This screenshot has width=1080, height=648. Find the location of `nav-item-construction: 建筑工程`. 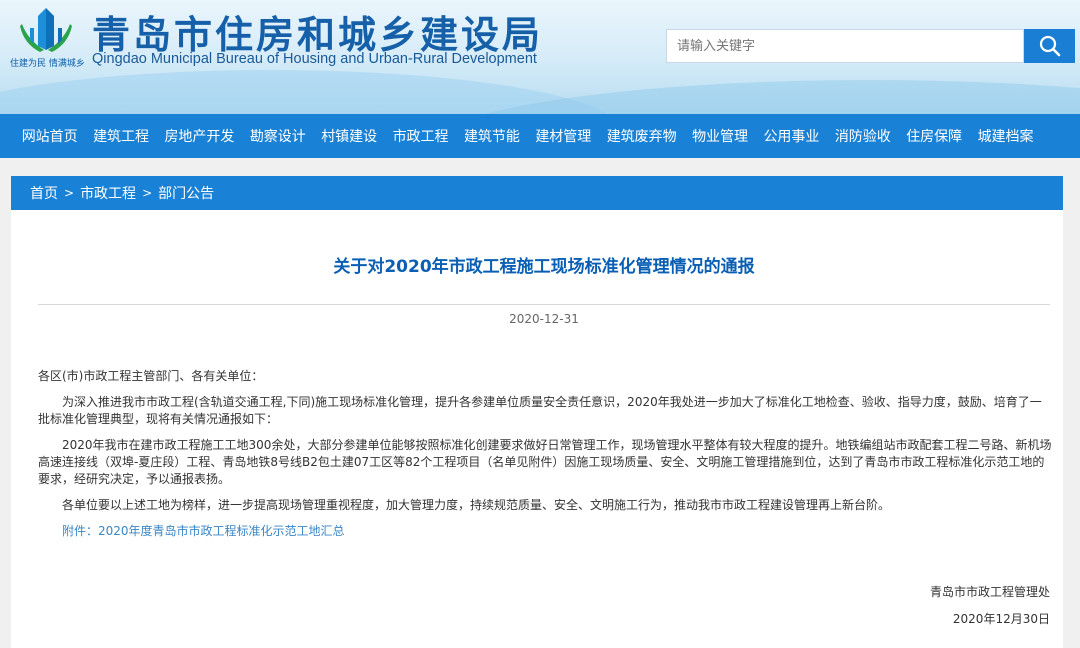

nav-item-construction: 建筑工程 is located at coordinates (121, 136).